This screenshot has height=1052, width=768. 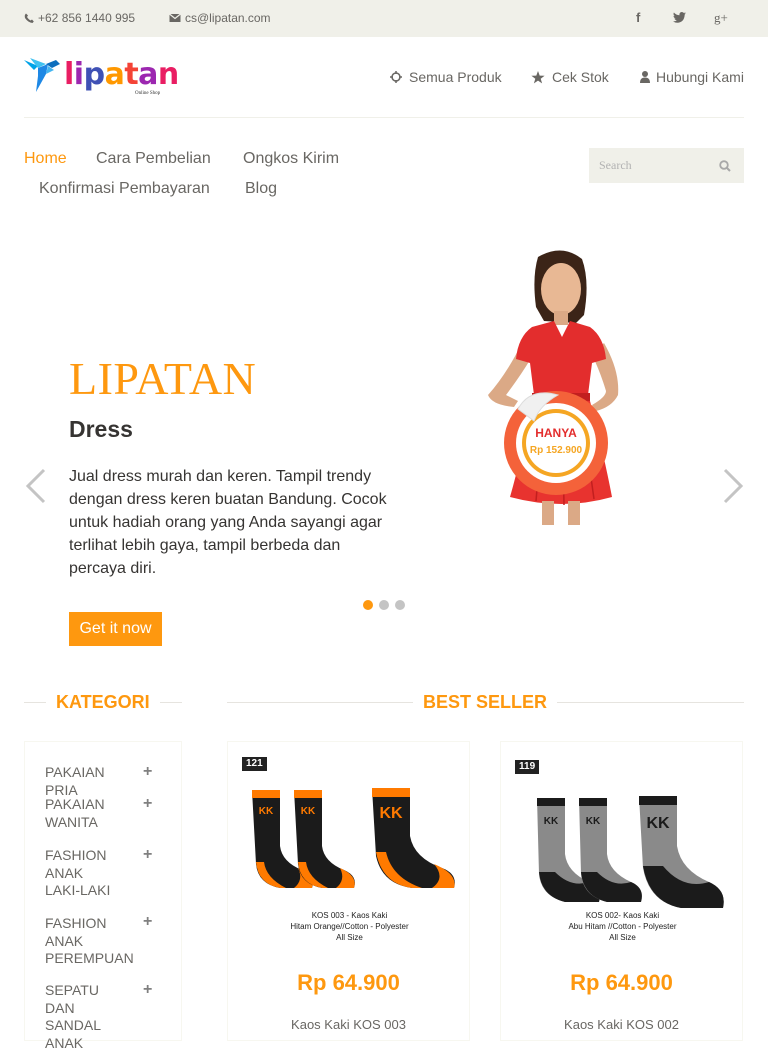 What do you see at coordinates (291, 159) in the screenshot?
I see `nav-ongkos-kirim: Ongkos Kirim` at bounding box center [291, 159].